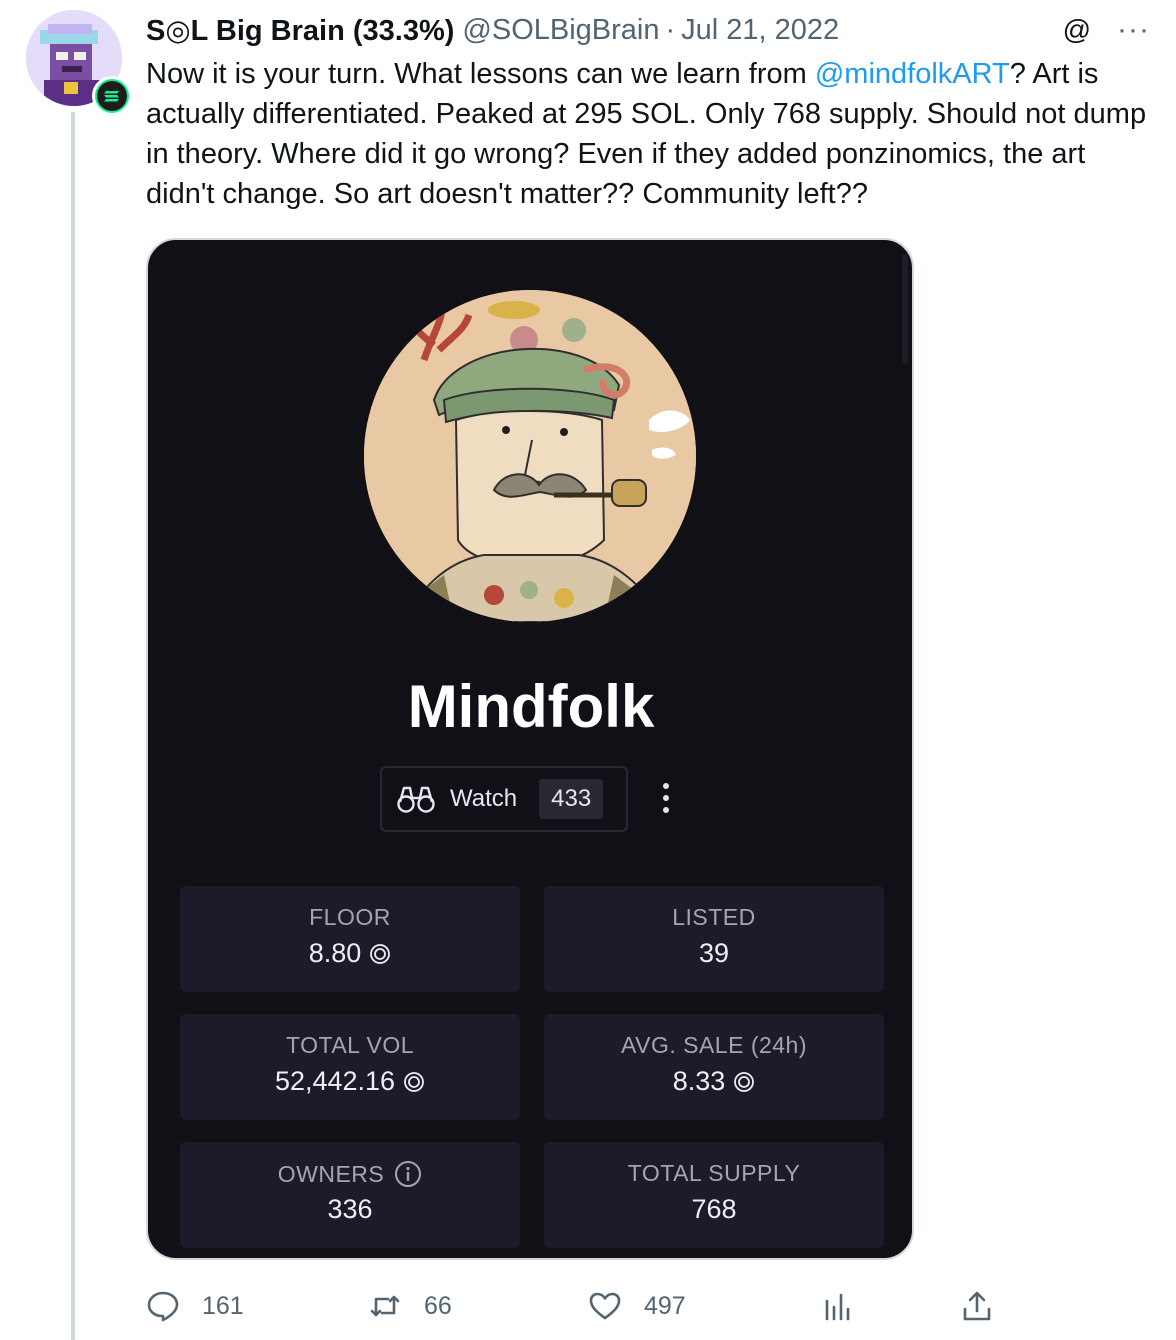  I want to click on views-icon, so click(837, 1307).